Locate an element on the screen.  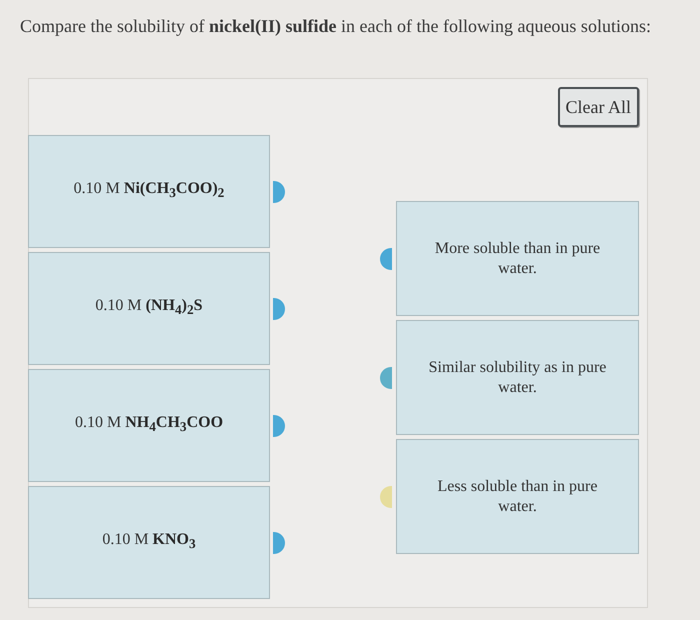
question-text: Compare the solubility of nickel(II) sulfide in each of the following aqueous solutions: is located at coordinates (335, 26).